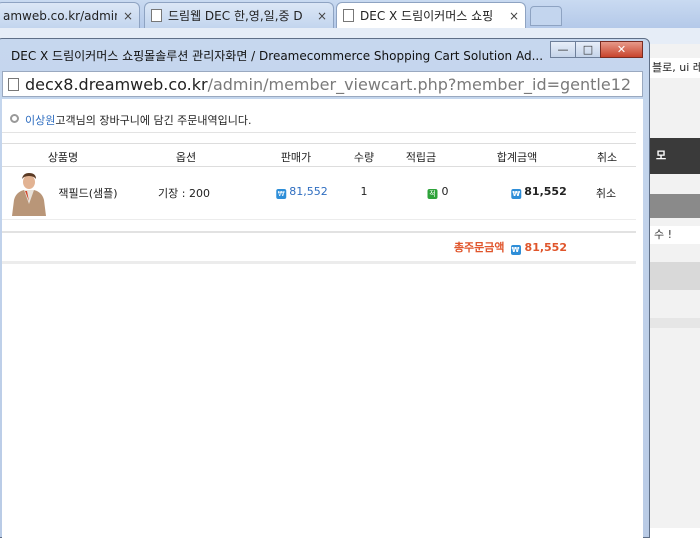 The height and width of the screenshot is (539, 700). What do you see at coordinates (364, 191) in the screenshot?
I see `quantity: 1` at bounding box center [364, 191].